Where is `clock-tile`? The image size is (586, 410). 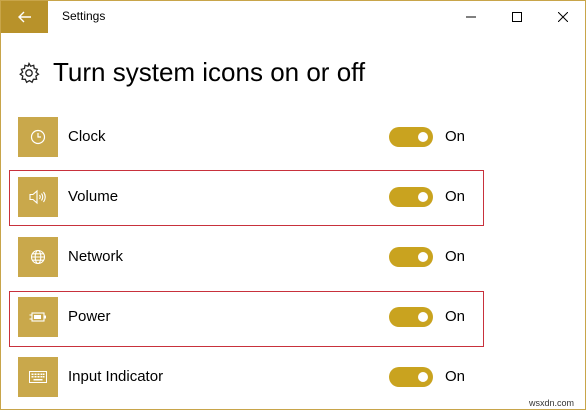
clock-tile is located at coordinates (38, 137).